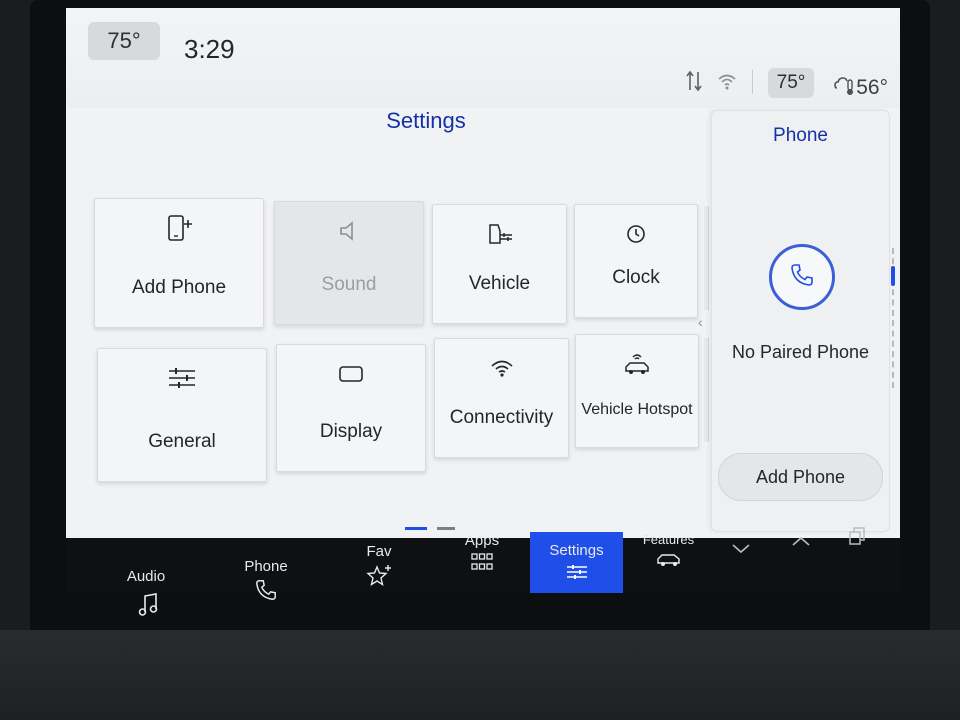 The width and height of the screenshot is (960, 720). Describe the element at coordinates (349, 284) in the screenshot. I see `tile-sound-label: Sound` at that location.